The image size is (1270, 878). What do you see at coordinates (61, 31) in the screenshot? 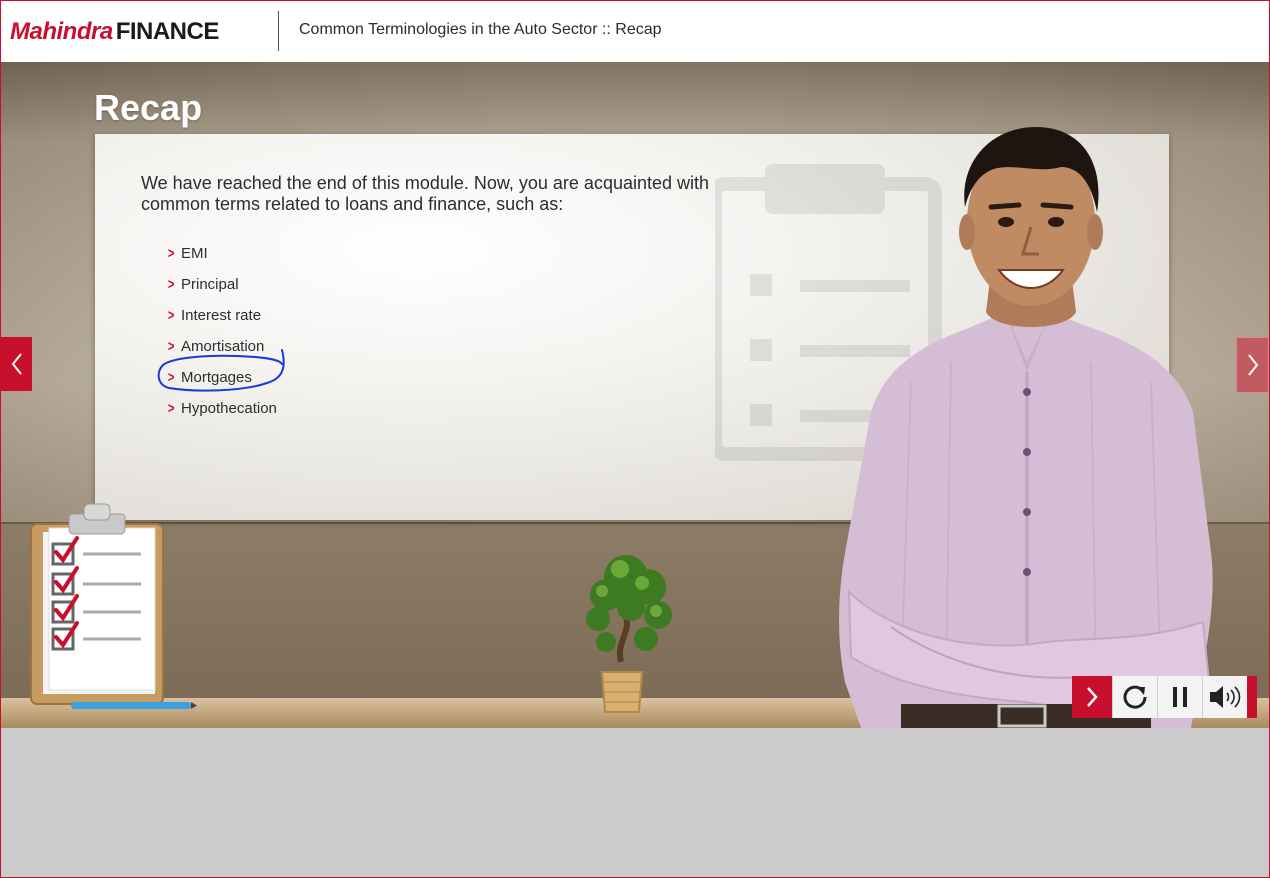
I see `logo-brand-text: Mahindra` at bounding box center [61, 31].